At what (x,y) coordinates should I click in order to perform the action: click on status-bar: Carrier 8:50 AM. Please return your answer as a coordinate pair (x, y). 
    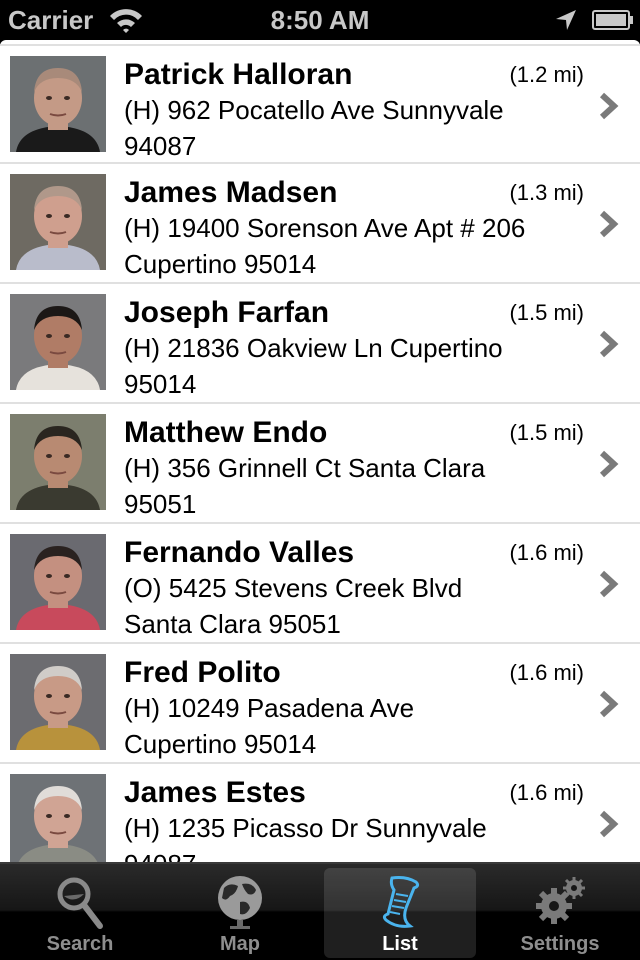
    Looking at the image, I should click on (320, 20).